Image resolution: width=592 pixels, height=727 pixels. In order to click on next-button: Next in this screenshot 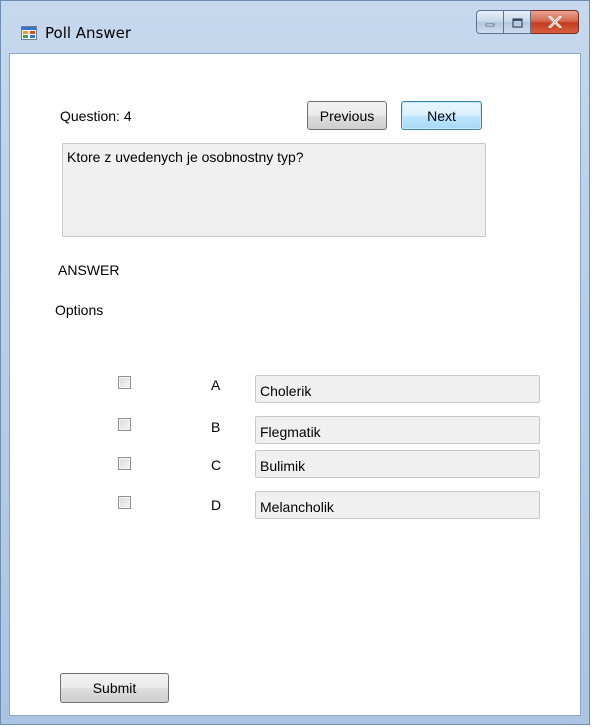, I will do `click(441, 115)`.